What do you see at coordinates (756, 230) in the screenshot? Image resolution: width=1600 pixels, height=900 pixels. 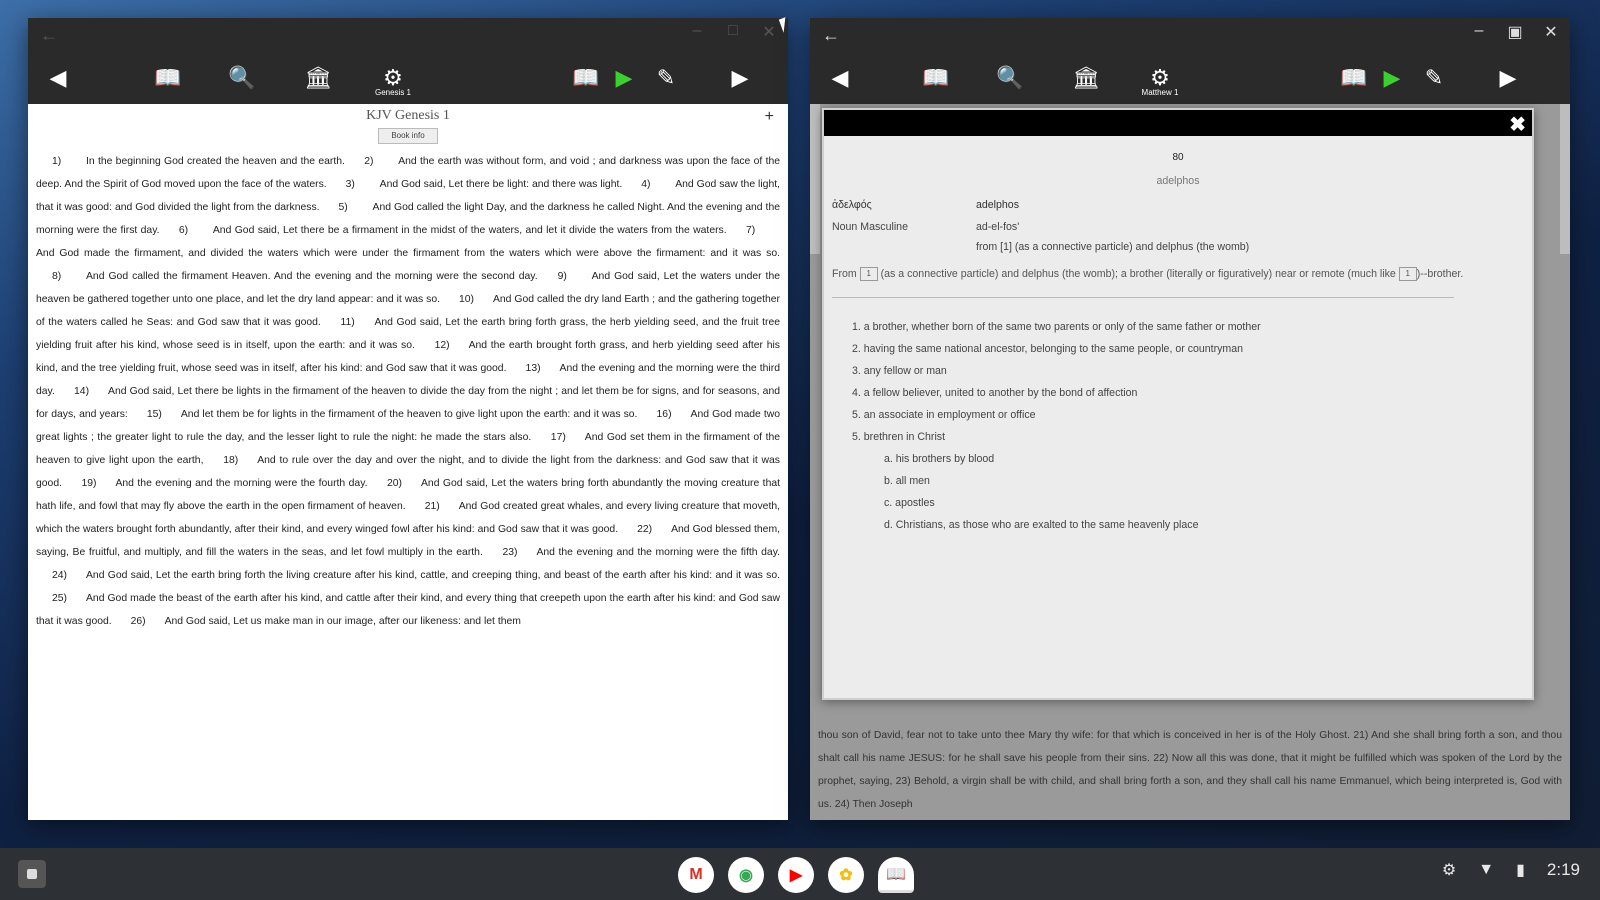 I see `verse-number: 7)` at bounding box center [756, 230].